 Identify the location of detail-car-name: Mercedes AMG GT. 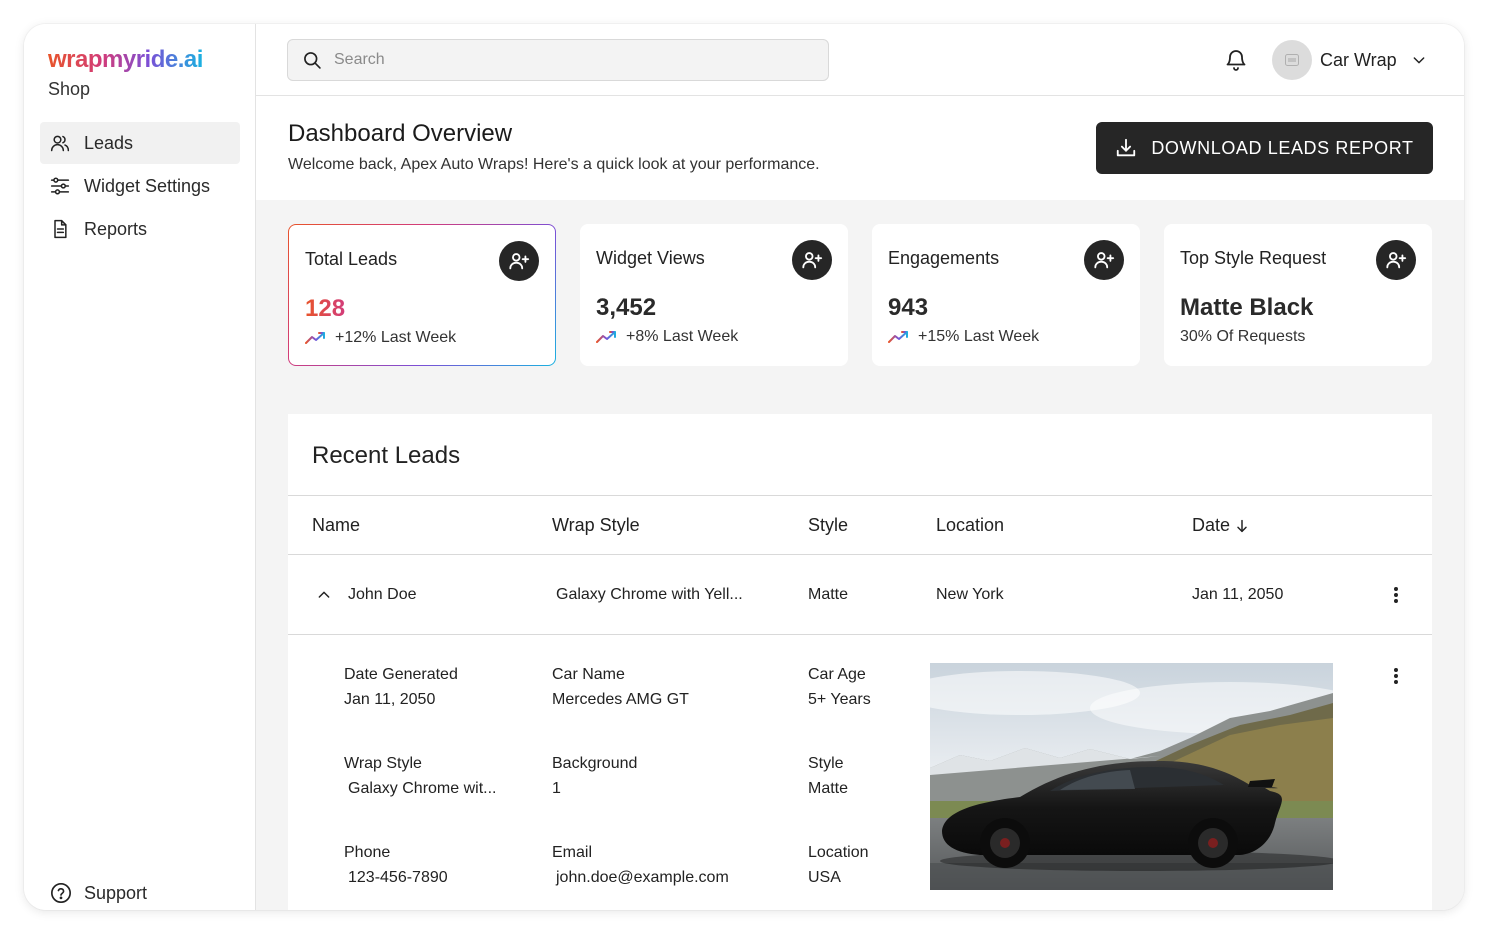
(620, 699).